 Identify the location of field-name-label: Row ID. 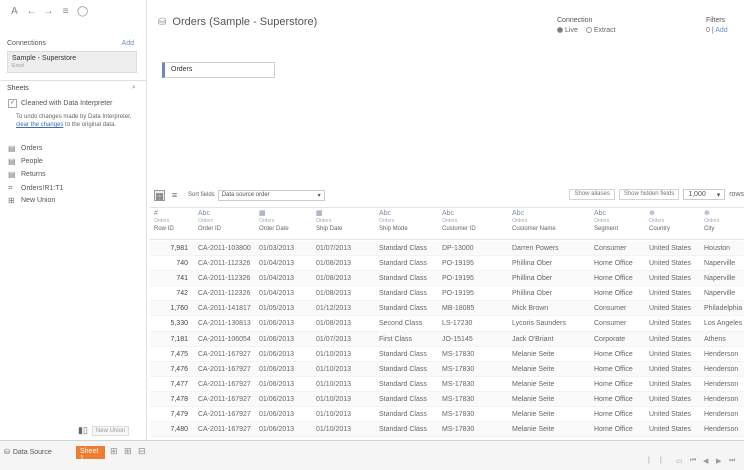
(174, 229).